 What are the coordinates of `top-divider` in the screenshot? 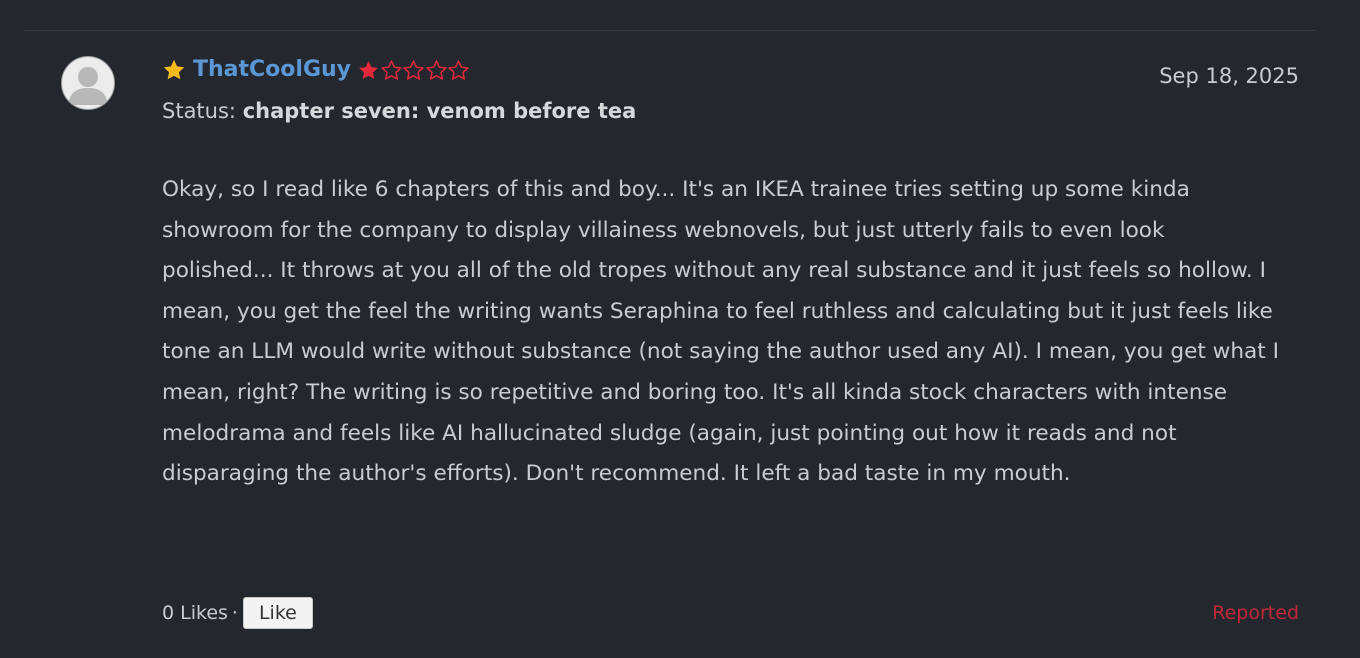 It's located at (670, 30).